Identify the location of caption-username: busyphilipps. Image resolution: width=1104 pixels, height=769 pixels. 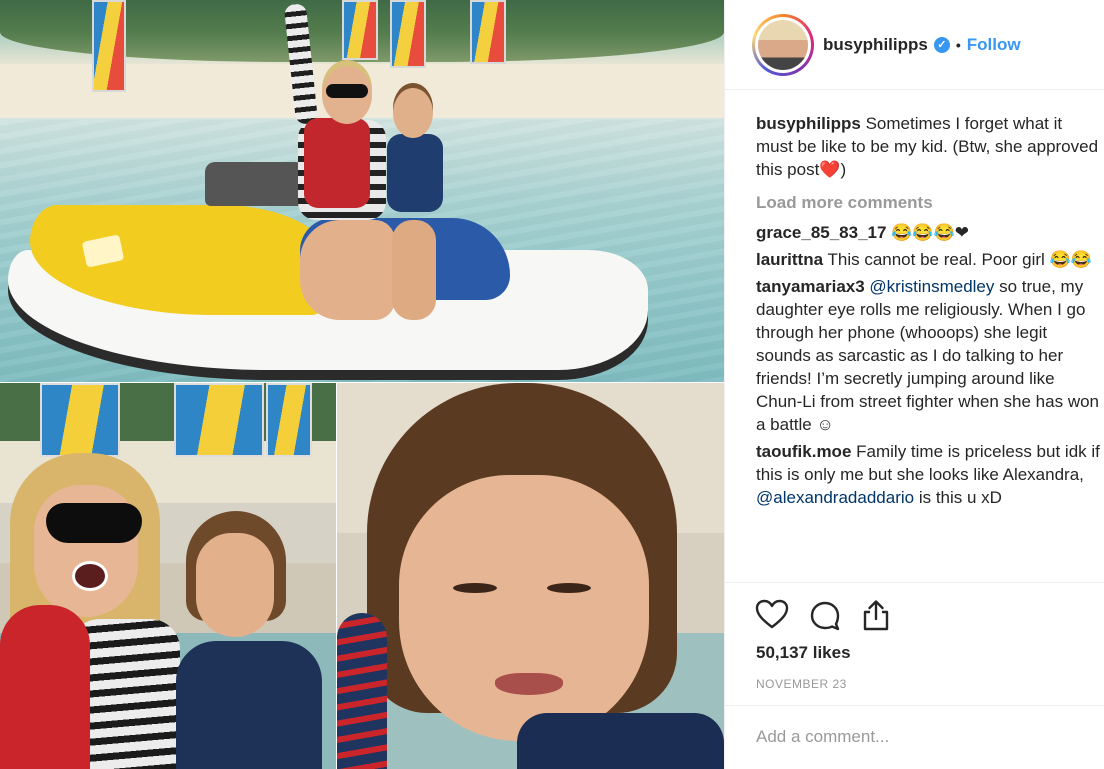
(808, 123).